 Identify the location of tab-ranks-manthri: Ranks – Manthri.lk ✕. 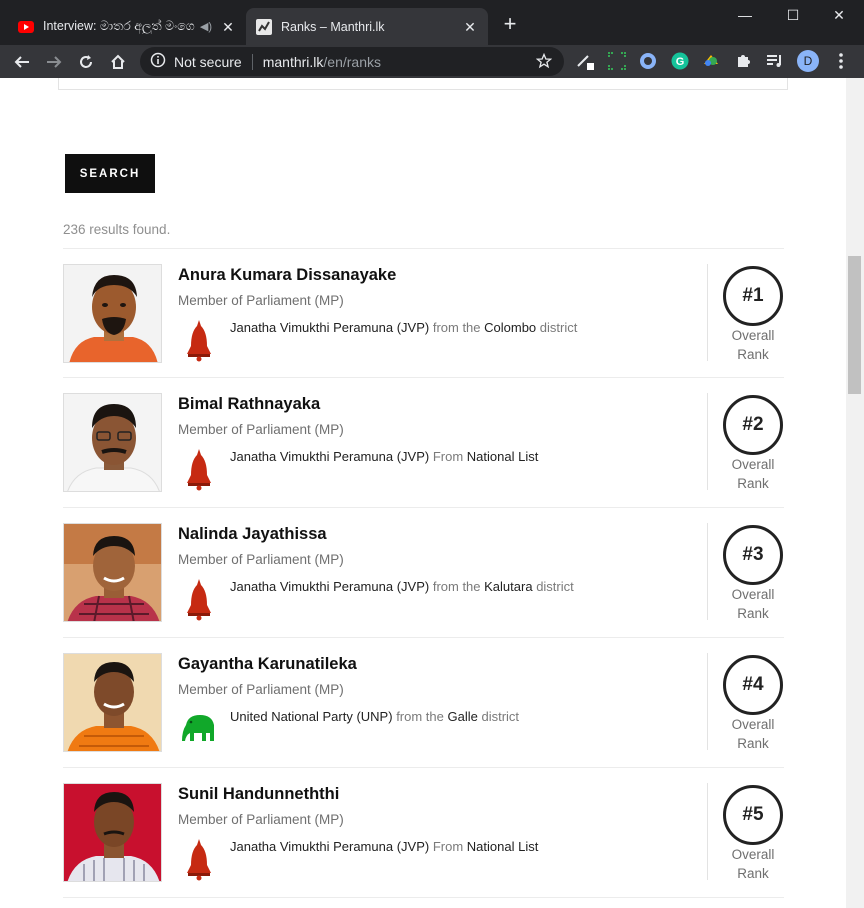
(367, 26).